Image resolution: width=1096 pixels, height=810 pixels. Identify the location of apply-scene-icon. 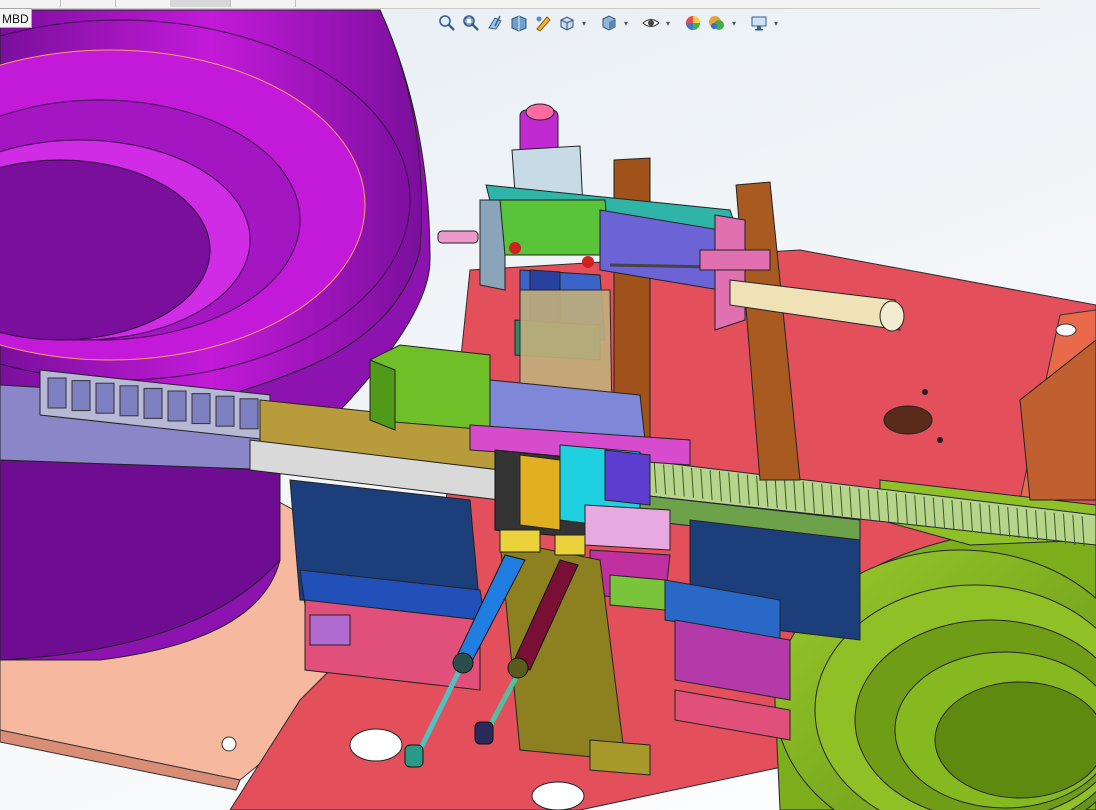
(717, 23).